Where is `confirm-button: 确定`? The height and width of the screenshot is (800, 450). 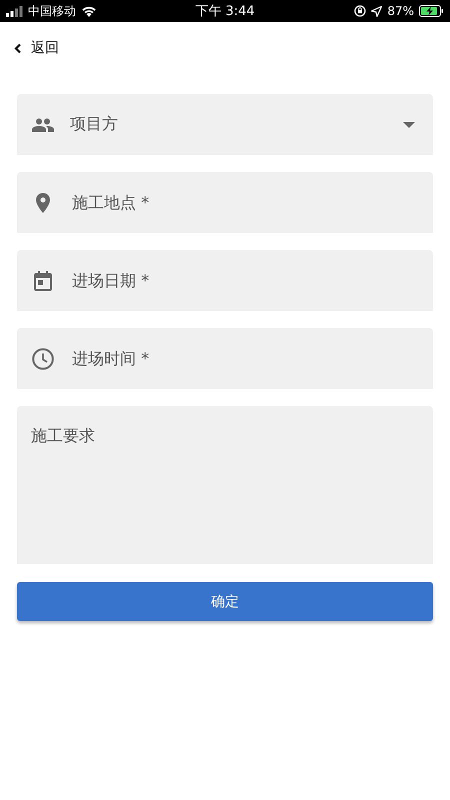 confirm-button: 确定 is located at coordinates (225, 601).